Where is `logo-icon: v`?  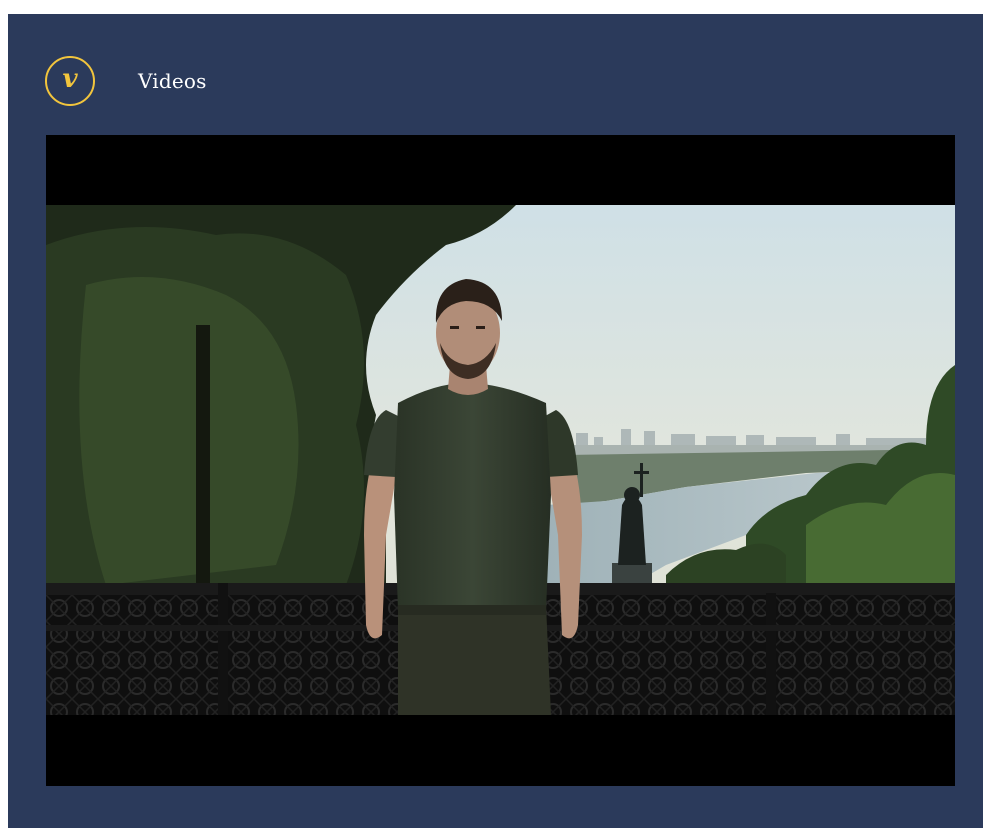 logo-icon: v is located at coordinates (70, 81).